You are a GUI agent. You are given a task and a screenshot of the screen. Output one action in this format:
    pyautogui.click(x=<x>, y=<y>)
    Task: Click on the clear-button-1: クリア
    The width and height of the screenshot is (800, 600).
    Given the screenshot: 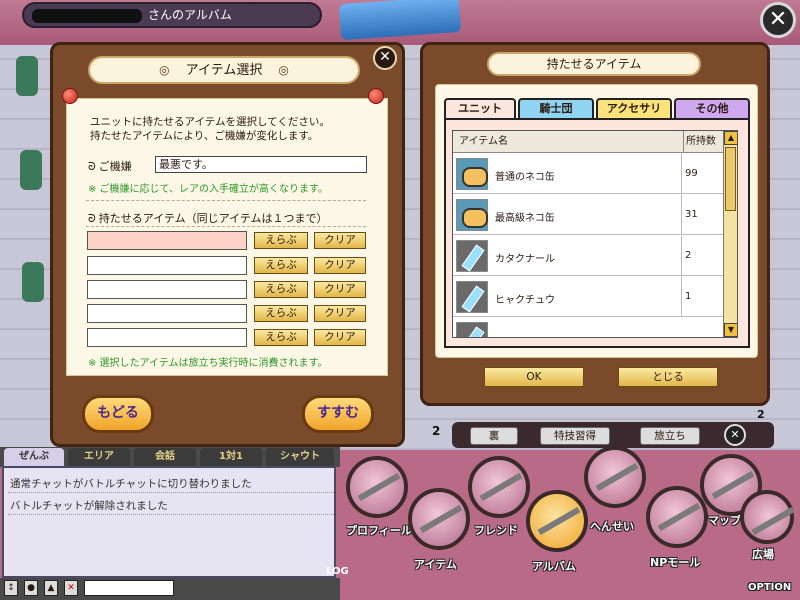 What is the action you would take?
    pyautogui.click(x=340, y=240)
    